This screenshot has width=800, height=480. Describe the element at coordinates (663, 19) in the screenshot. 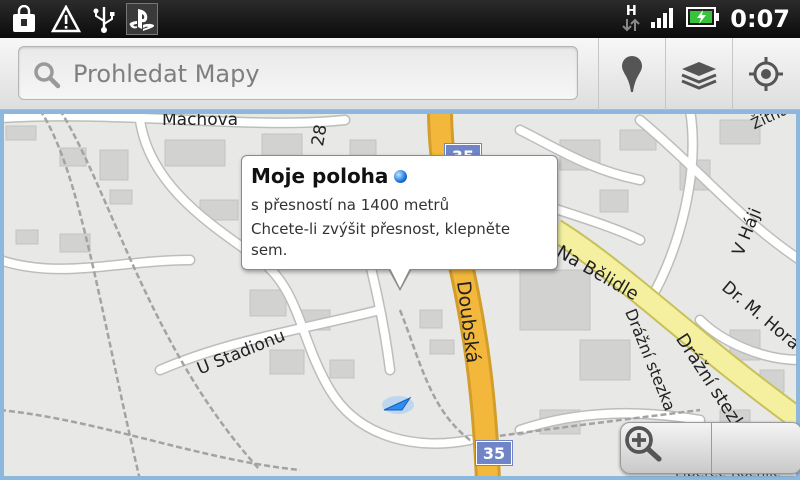

I see `signal-strength-icon` at that location.